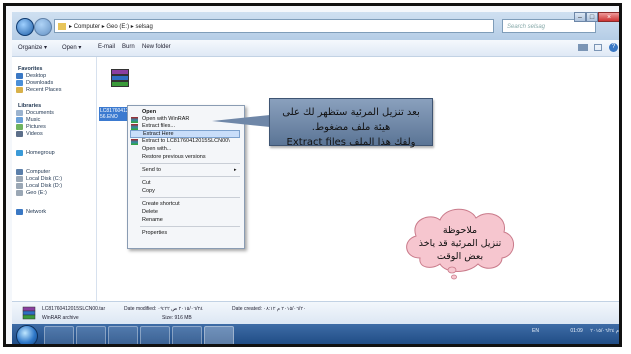  Describe the element at coordinates (156, 47) in the screenshot. I see `new-folder-button: New folder` at that location.